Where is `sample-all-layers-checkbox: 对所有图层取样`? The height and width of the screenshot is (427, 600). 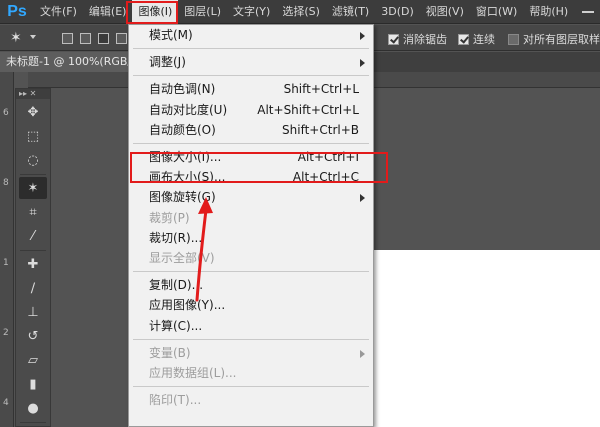
sample-all-layers-checkbox: 对所有图层取样 is located at coordinates (554, 39).